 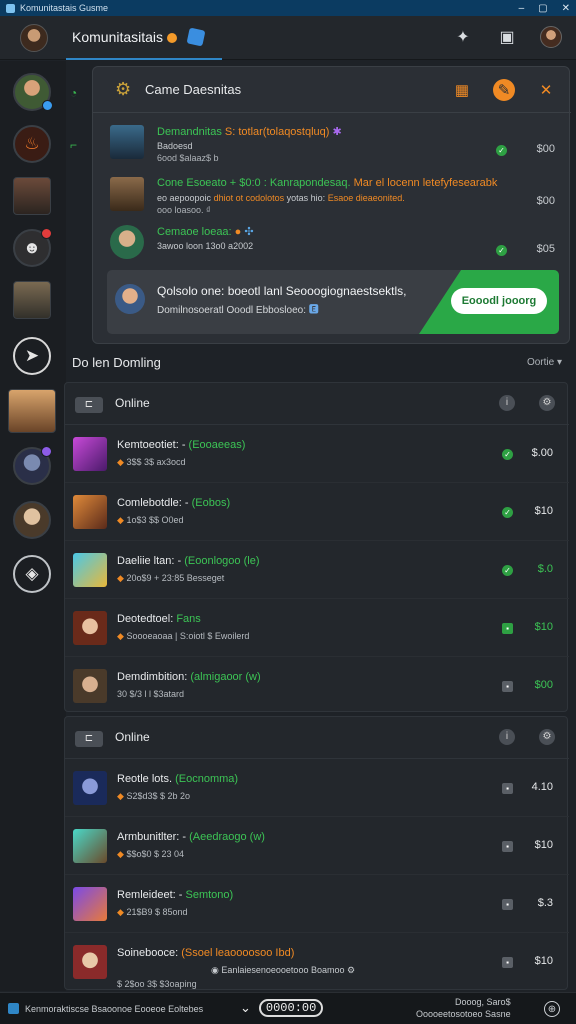 I want to click on globe-icon: ⊕, so click(x=552, y=1009).